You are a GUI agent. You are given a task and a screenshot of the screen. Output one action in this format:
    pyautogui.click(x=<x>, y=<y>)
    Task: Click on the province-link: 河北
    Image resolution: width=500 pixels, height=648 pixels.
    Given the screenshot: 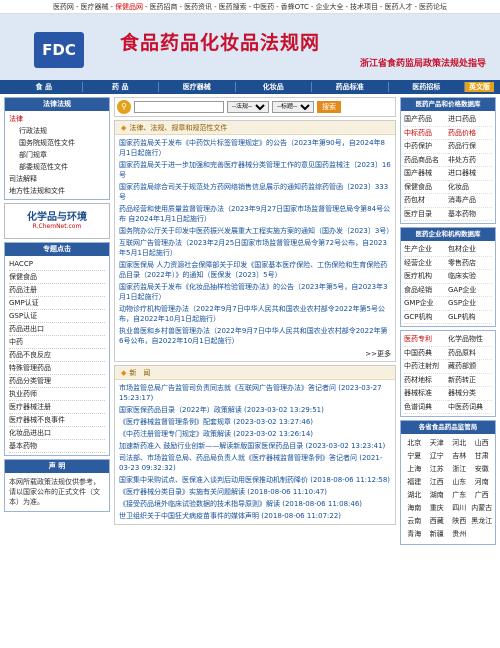 What is the action you would take?
    pyautogui.click(x=459, y=443)
    